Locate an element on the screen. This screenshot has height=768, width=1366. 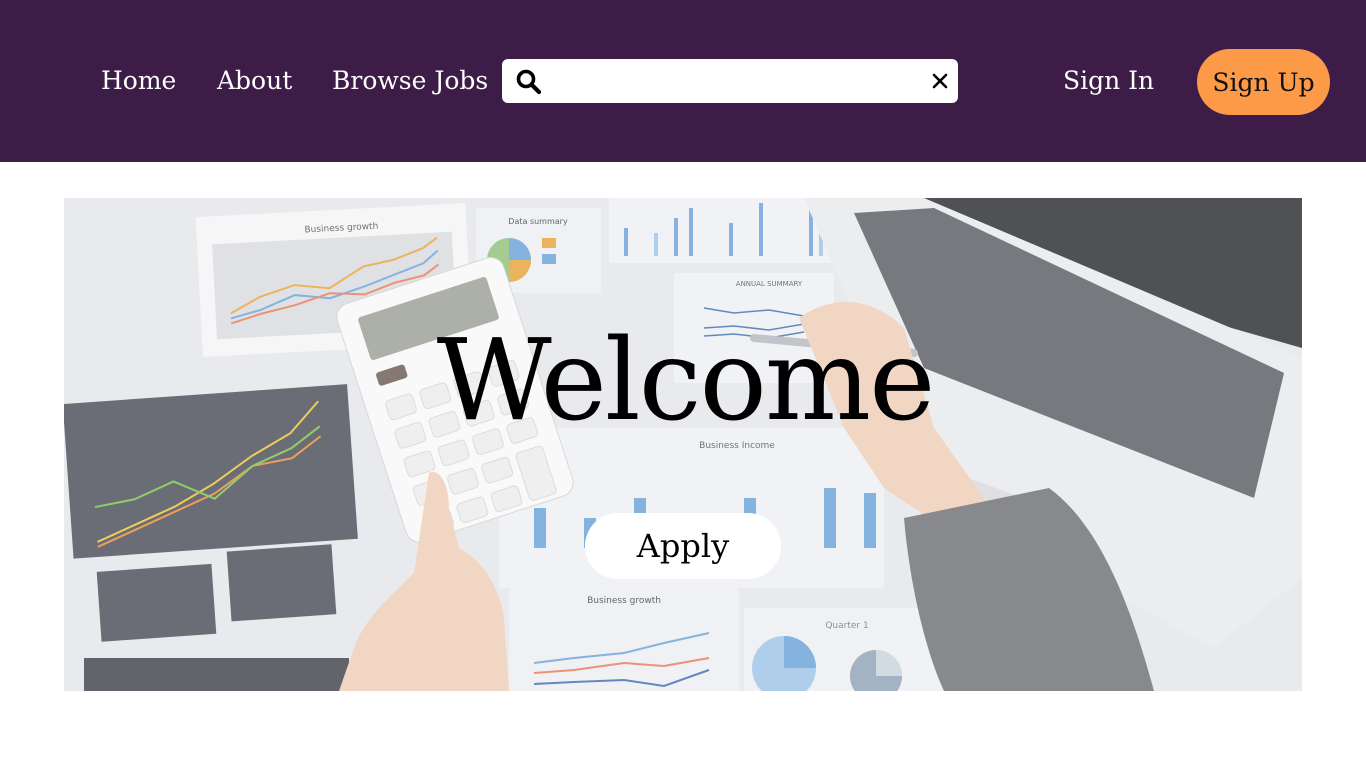
hero-title: Welcome is located at coordinates (686, 381).